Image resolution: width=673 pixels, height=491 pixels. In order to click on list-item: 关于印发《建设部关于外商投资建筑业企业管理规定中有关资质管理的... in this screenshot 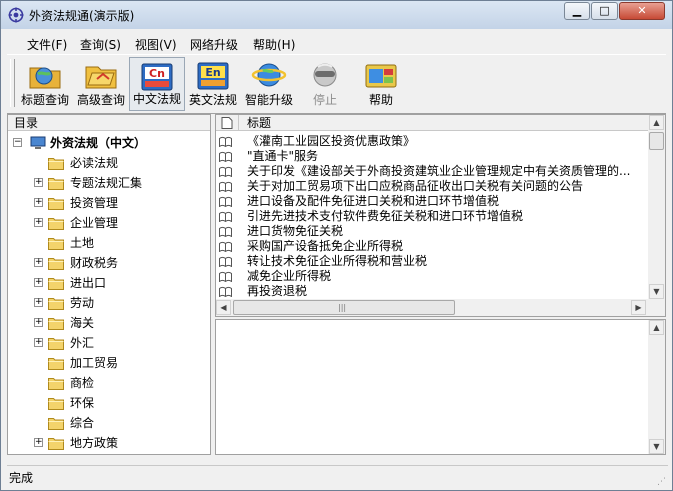, I will do `click(431, 171)`.